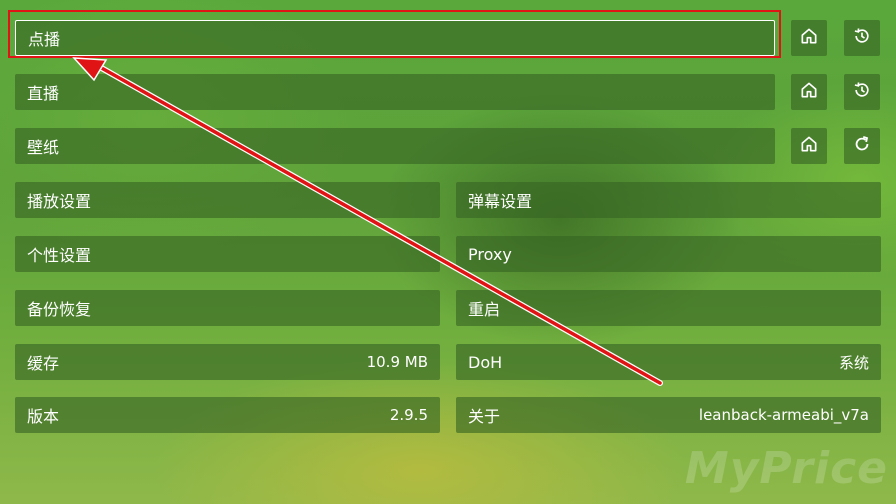  What do you see at coordinates (43, 147) in the screenshot?
I see `wallpaper-label: 壁纸` at bounding box center [43, 147].